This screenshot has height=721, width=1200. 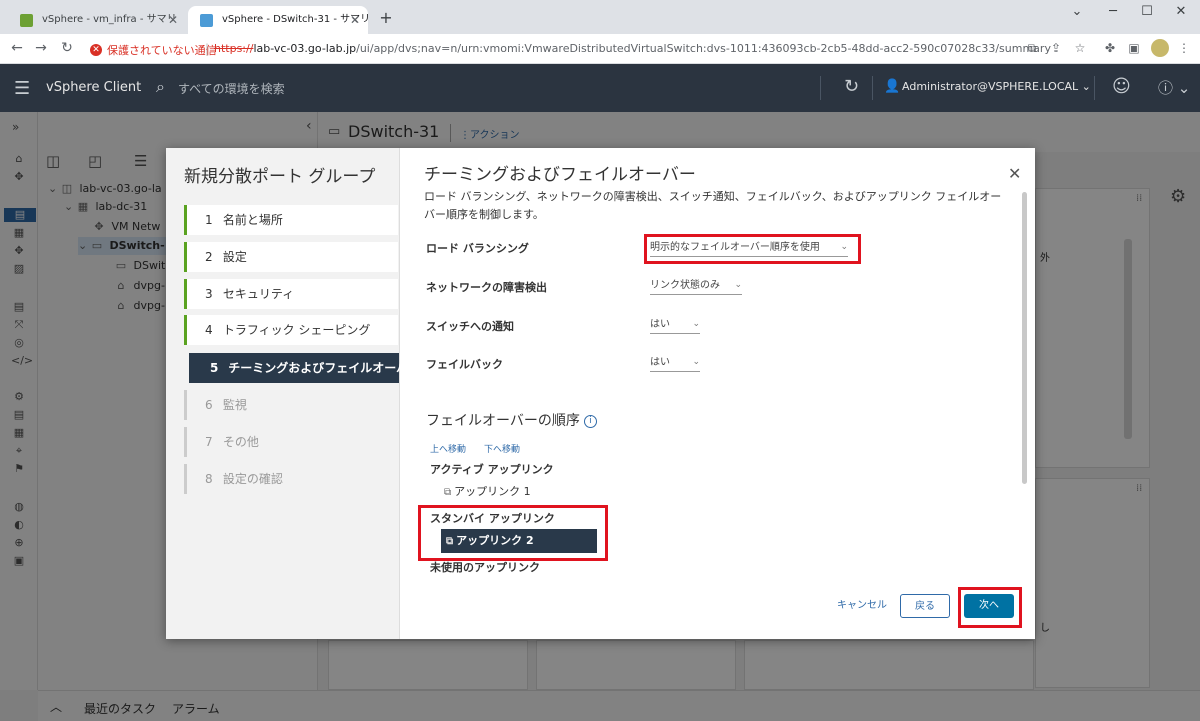 I want to click on failback-select: はい ⌄, so click(x=675, y=364).